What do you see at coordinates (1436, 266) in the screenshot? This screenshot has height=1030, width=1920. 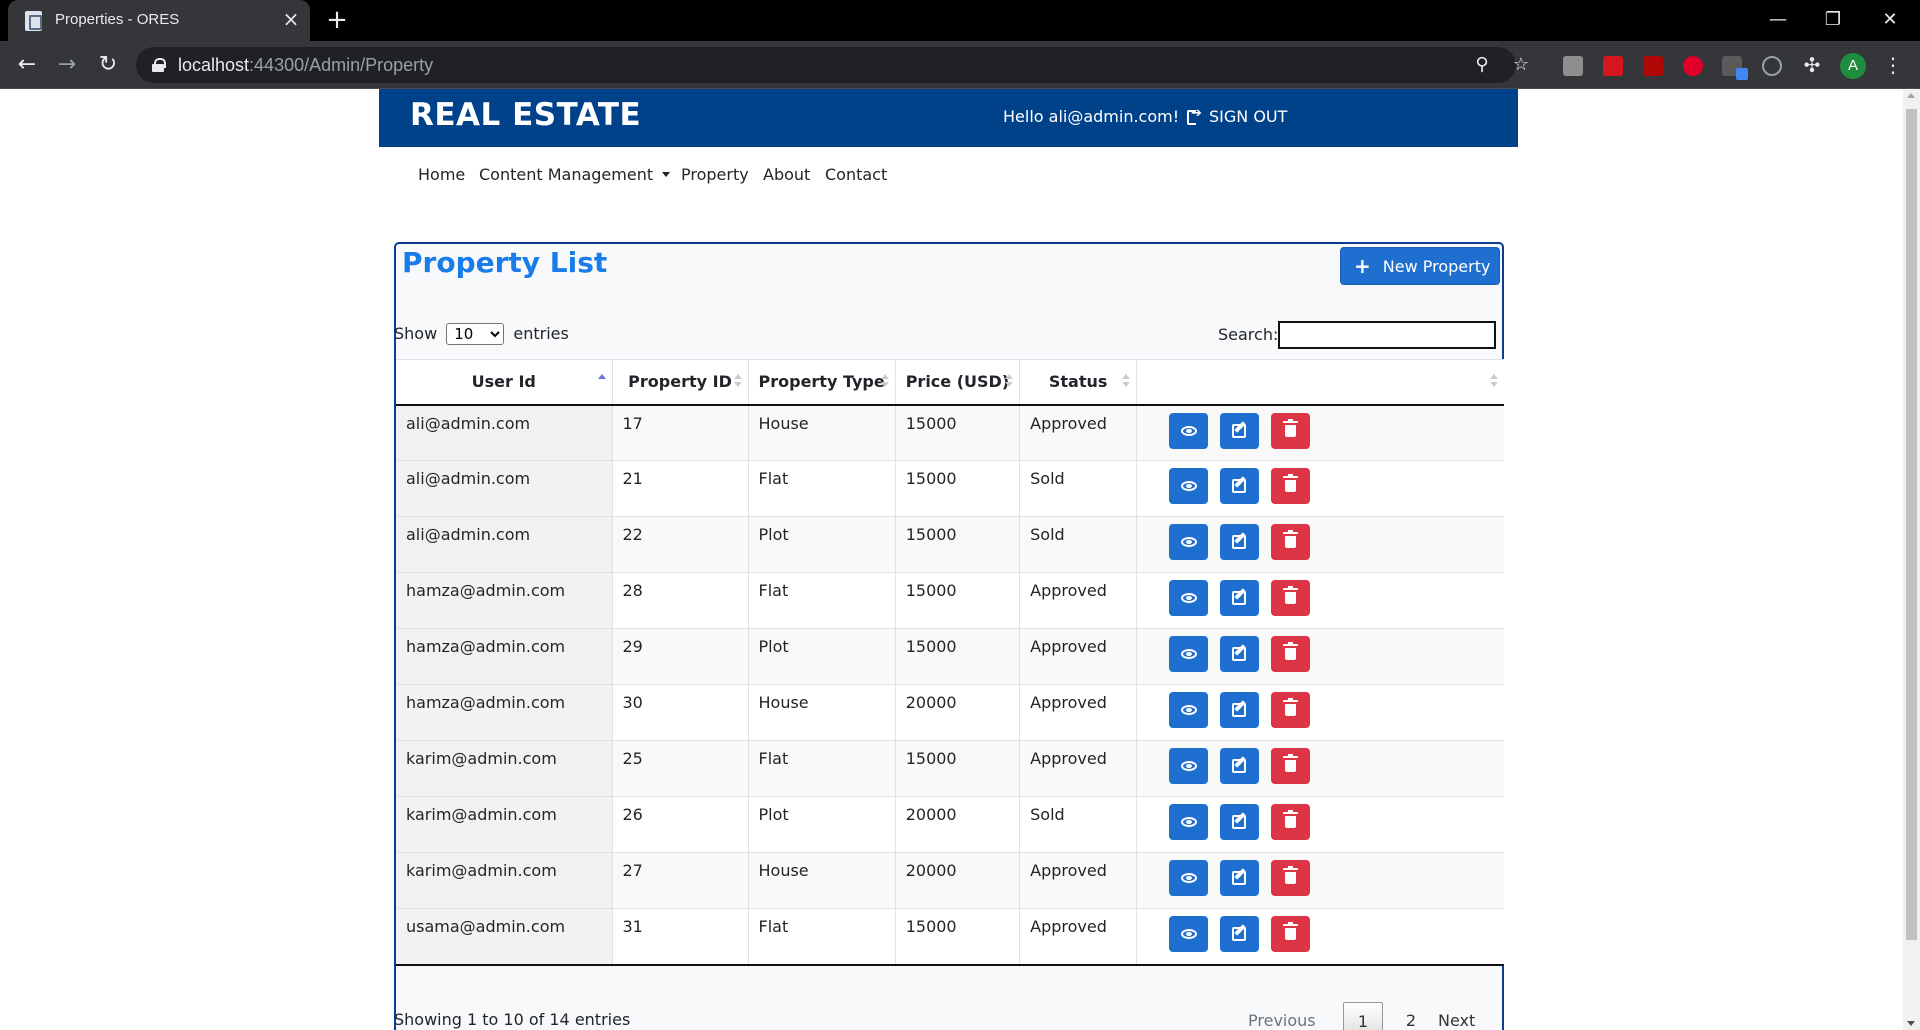 I see `new-property-label: New Property` at bounding box center [1436, 266].